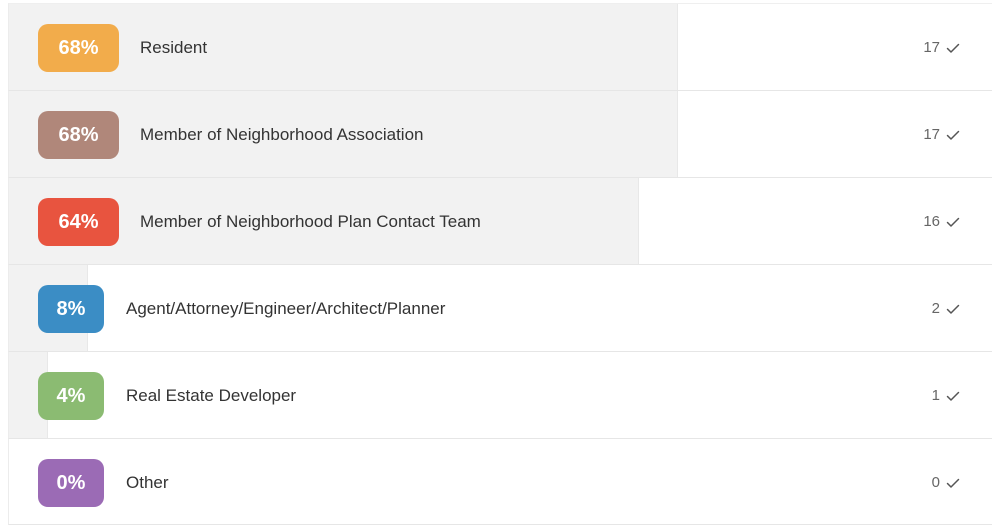 This screenshot has height=529, width=992. Describe the element at coordinates (71, 483) in the screenshot. I see `percent-badge: 0%` at that location.